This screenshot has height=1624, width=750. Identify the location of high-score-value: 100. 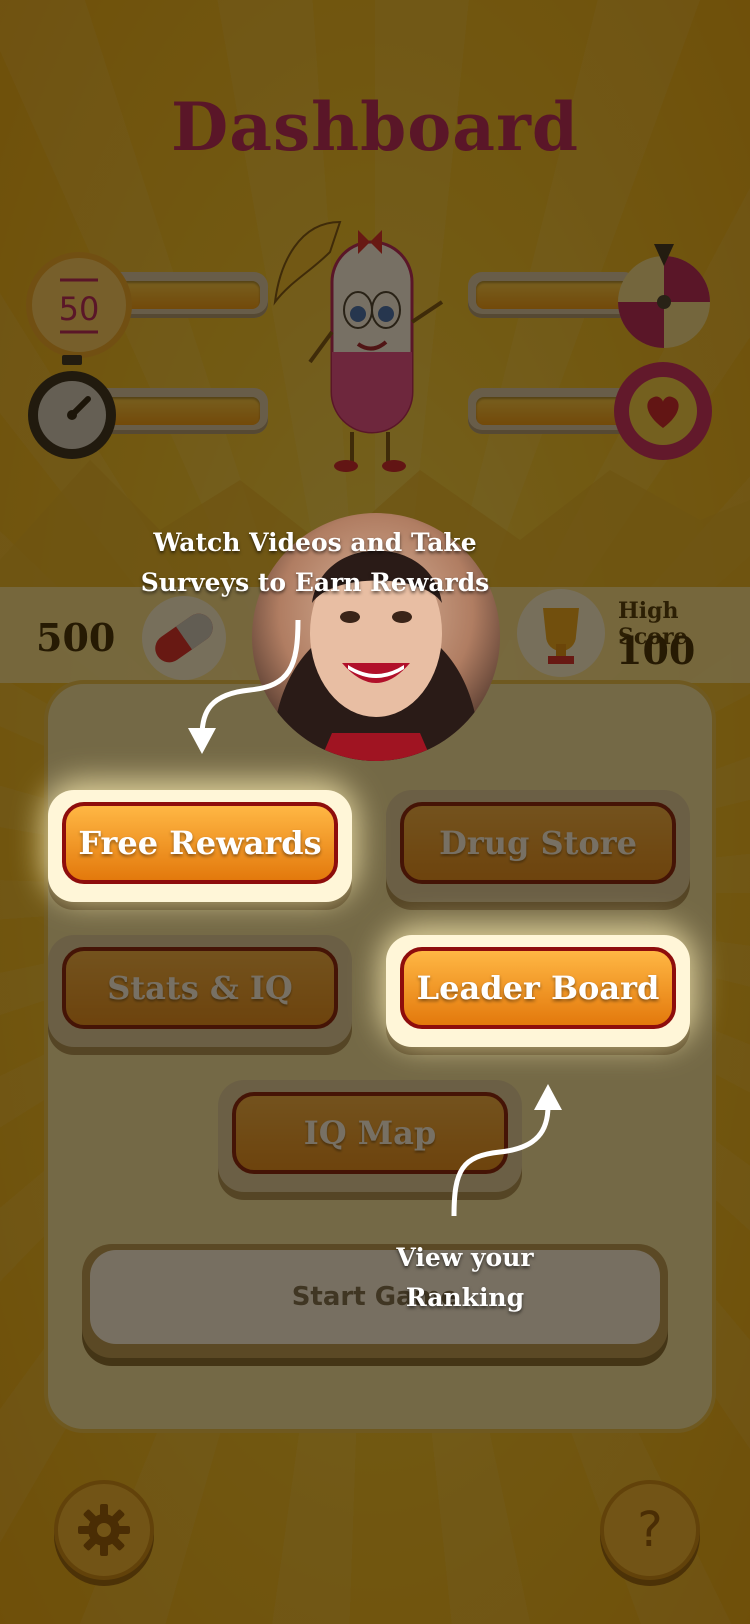
(656, 650).